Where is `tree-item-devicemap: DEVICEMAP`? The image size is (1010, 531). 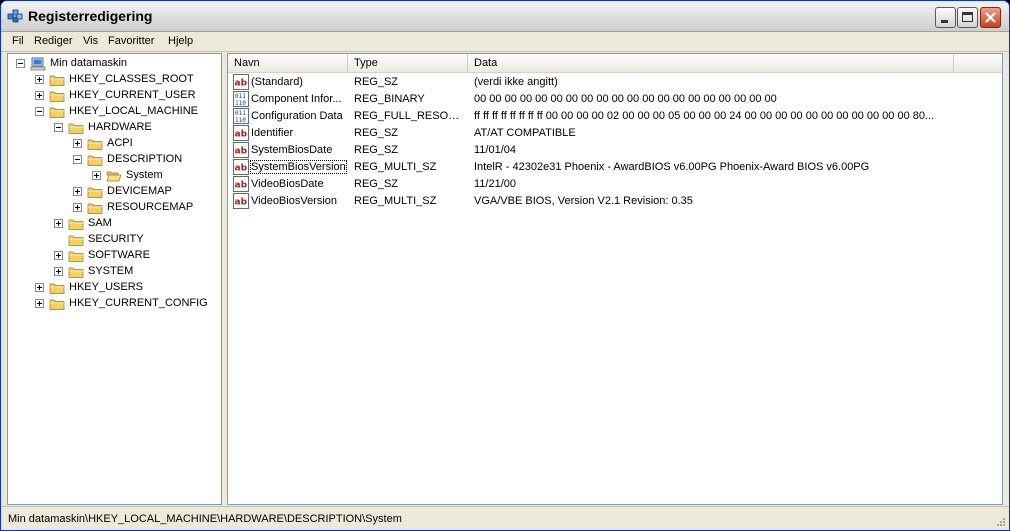 tree-item-devicemap: DEVICEMAP is located at coordinates (113, 192).